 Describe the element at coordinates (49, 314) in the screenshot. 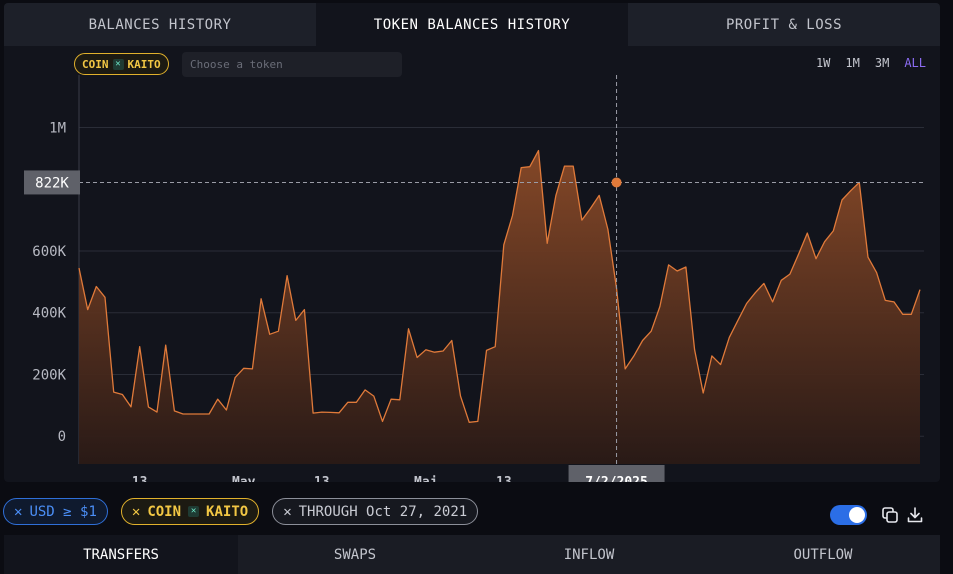

I see `y-tick-label: 400K` at that location.